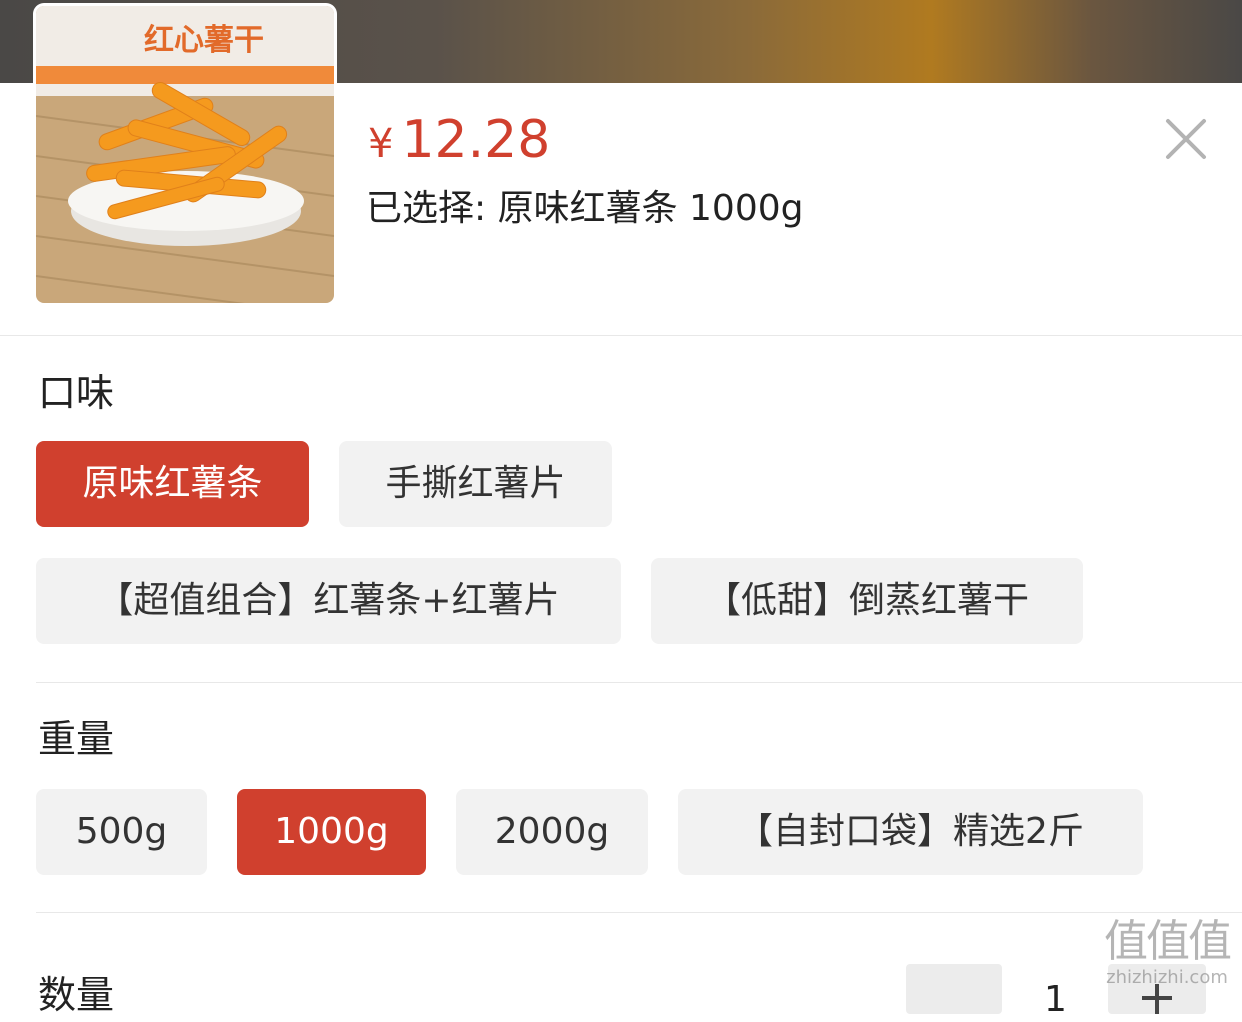 This screenshot has height=1022, width=1242. Describe the element at coordinates (910, 832) in the screenshot. I see `weight-option-resealable-bag: 【自封口袋】精选2斤` at that location.